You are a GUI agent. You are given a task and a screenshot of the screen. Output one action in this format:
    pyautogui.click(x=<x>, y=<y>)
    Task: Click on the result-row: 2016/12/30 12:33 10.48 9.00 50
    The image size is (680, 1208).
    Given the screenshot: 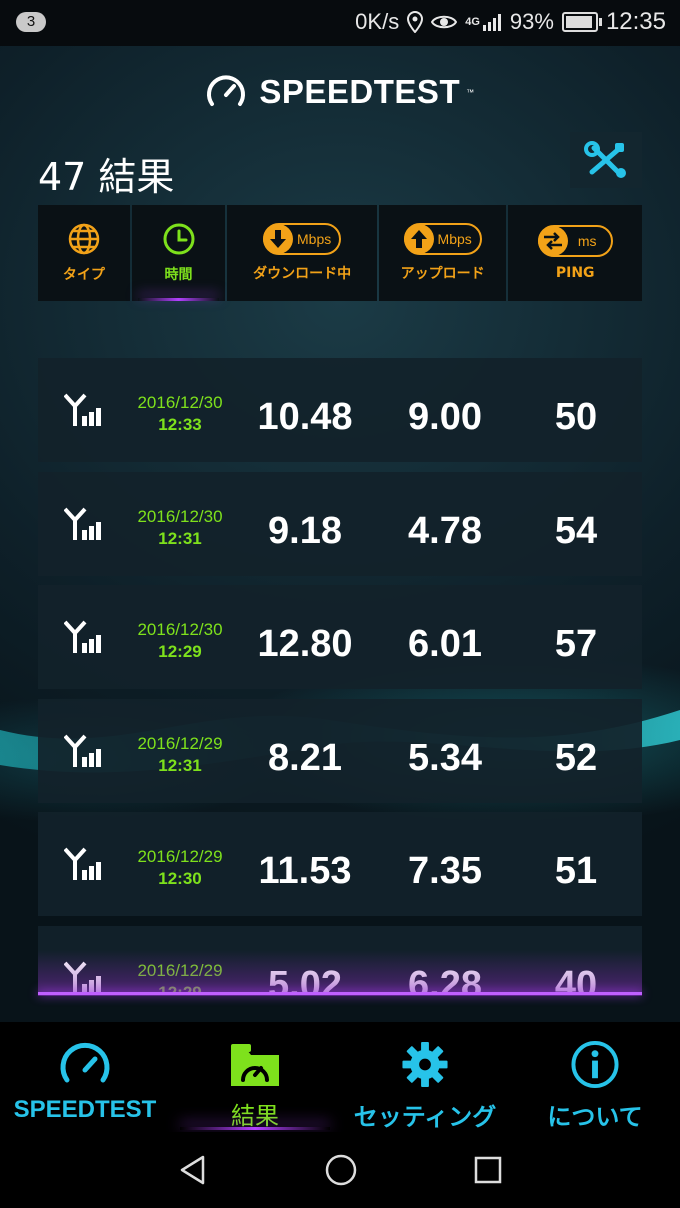 What is the action you would take?
    pyautogui.click(x=340, y=410)
    